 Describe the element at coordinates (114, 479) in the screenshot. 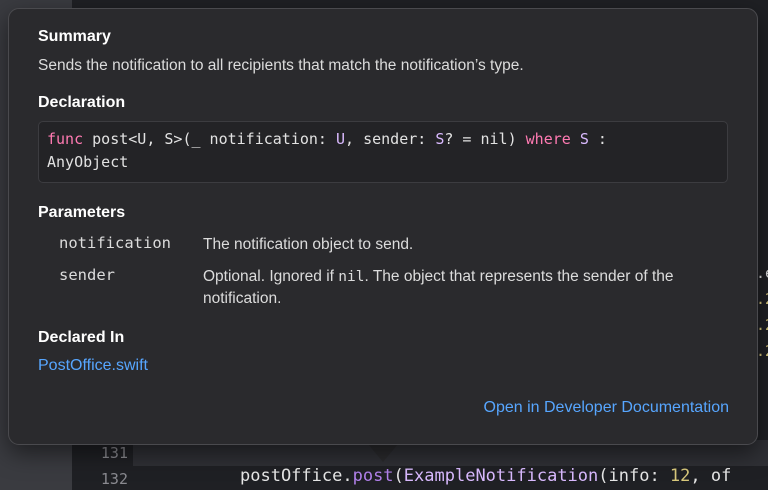

I see `line-number: 132` at that location.